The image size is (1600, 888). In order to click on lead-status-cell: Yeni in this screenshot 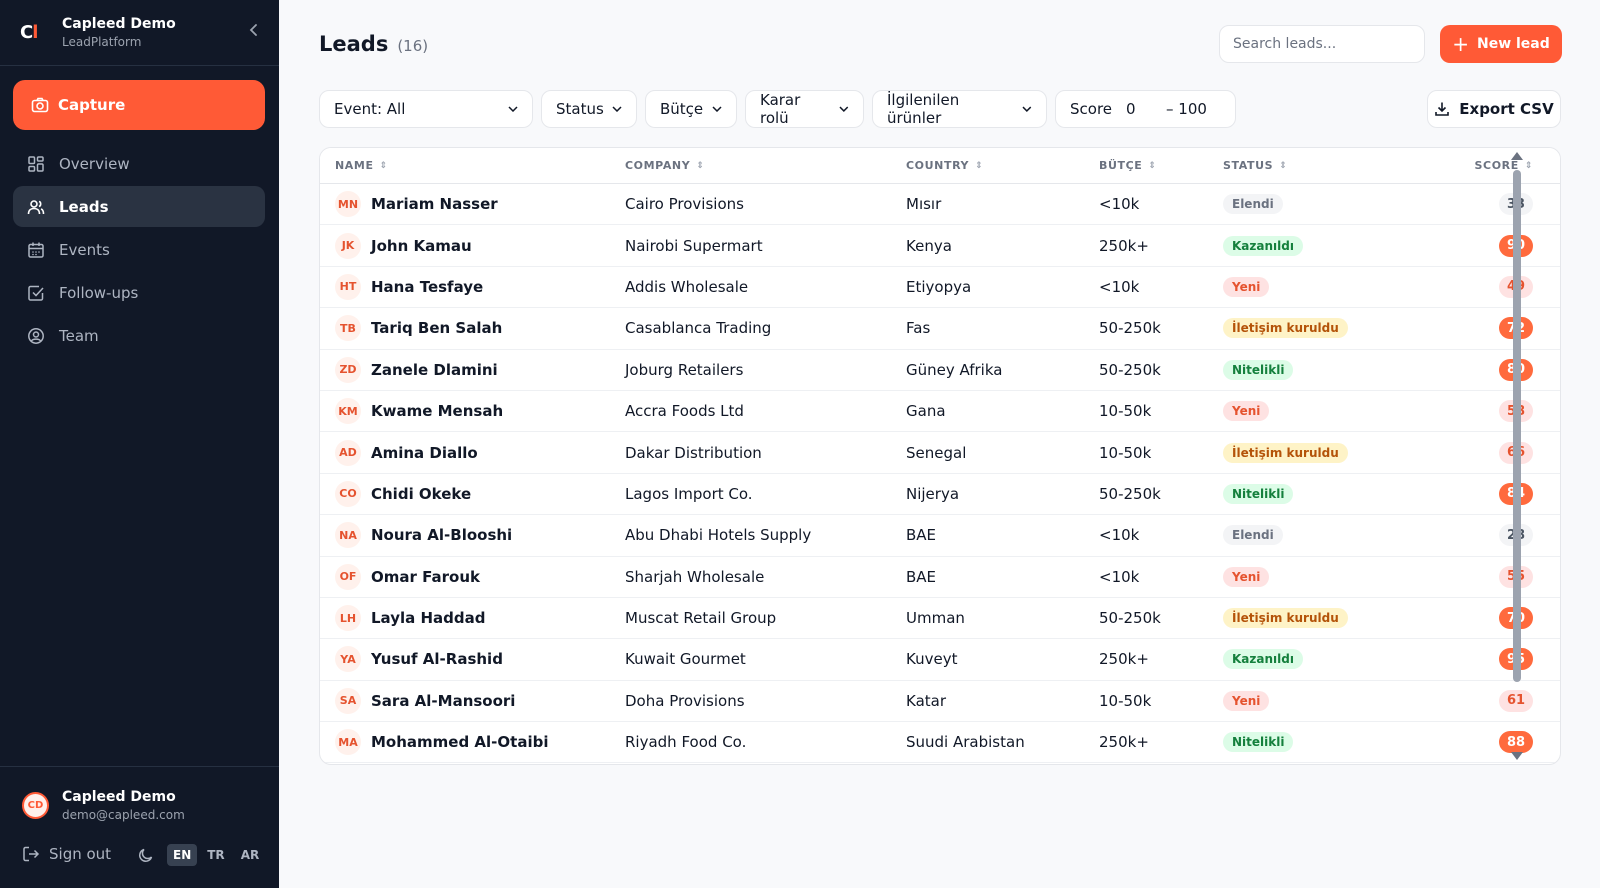, I will do `click(1323, 286)`.